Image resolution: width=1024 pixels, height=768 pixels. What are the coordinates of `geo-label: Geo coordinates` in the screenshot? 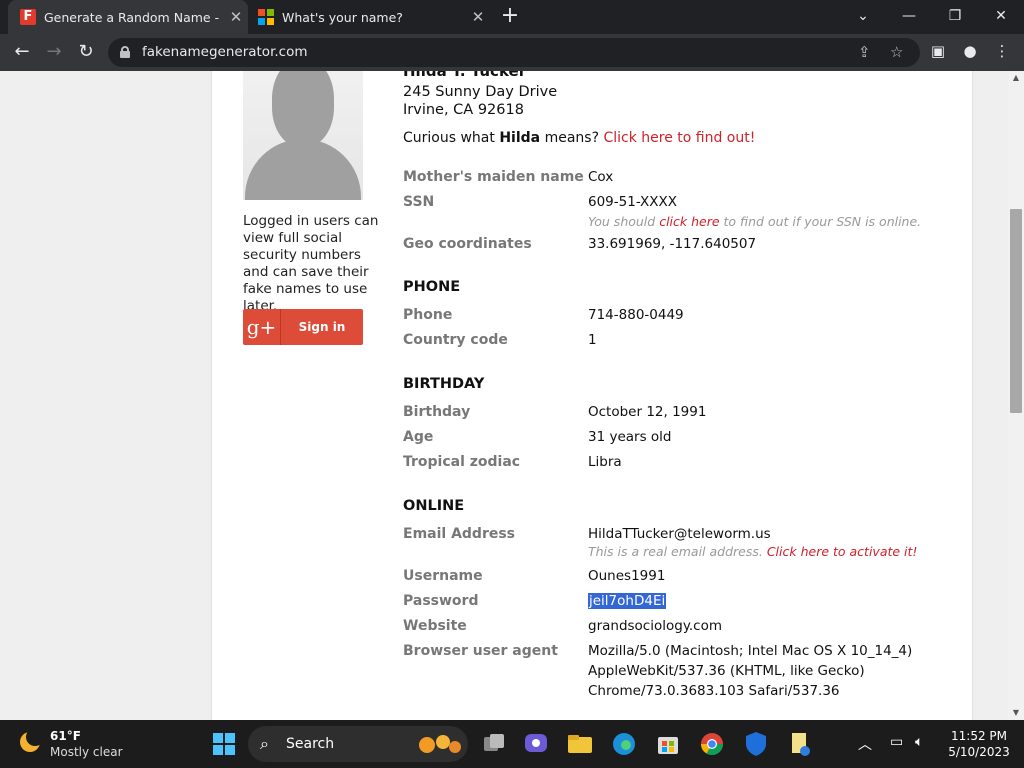 It's located at (467, 244).